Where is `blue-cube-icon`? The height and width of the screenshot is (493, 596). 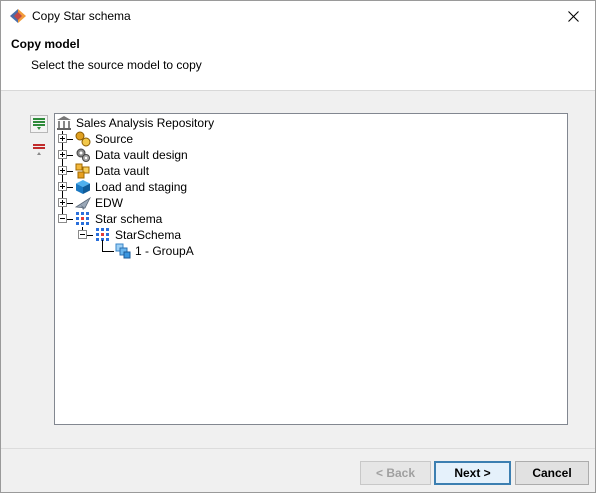 blue-cube-icon is located at coordinates (83, 187).